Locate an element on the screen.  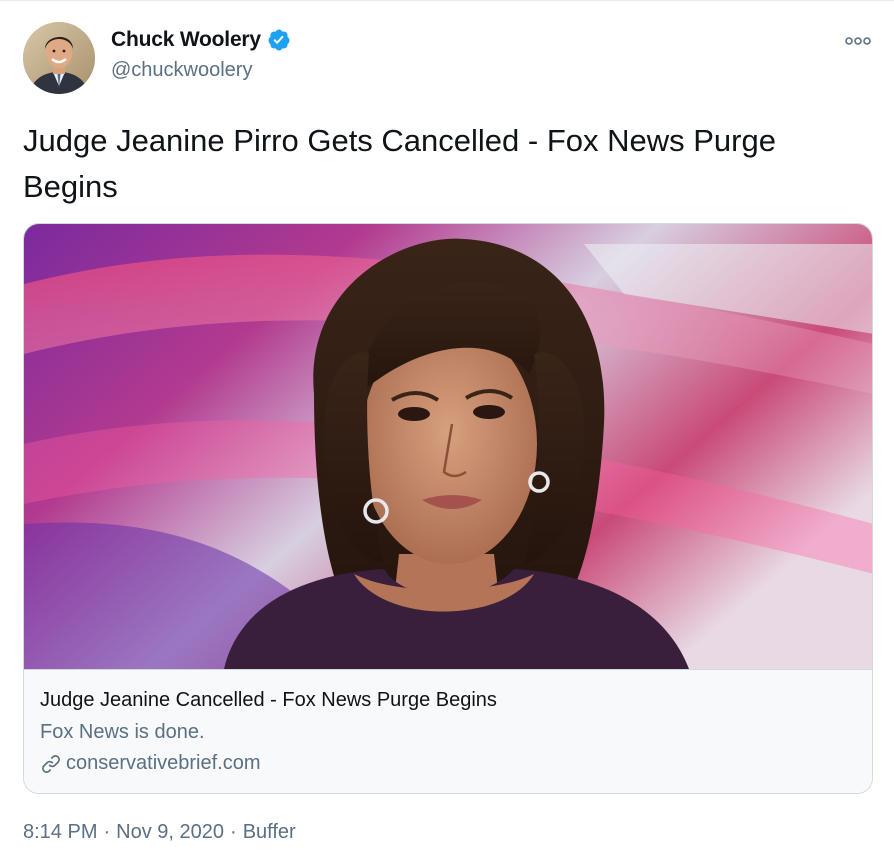
tweet-source: Buffer is located at coordinates (269, 832).